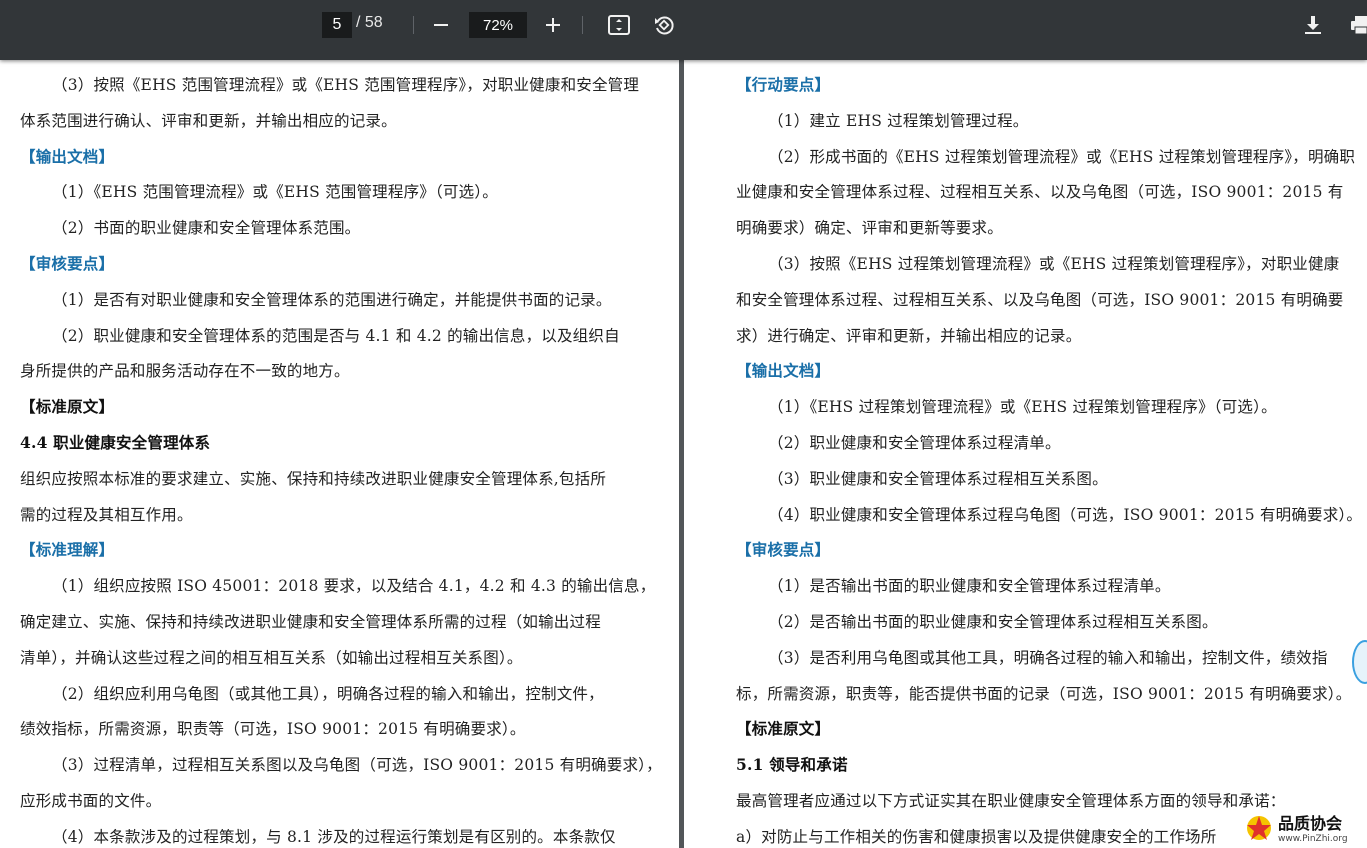 This screenshot has width=1367, height=848. Describe the element at coordinates (976, 836) in the screenshot. I see `text-line: a）对防止与工作相关的伤害和健康损害以及提供健康安全的工作场所` at that location.